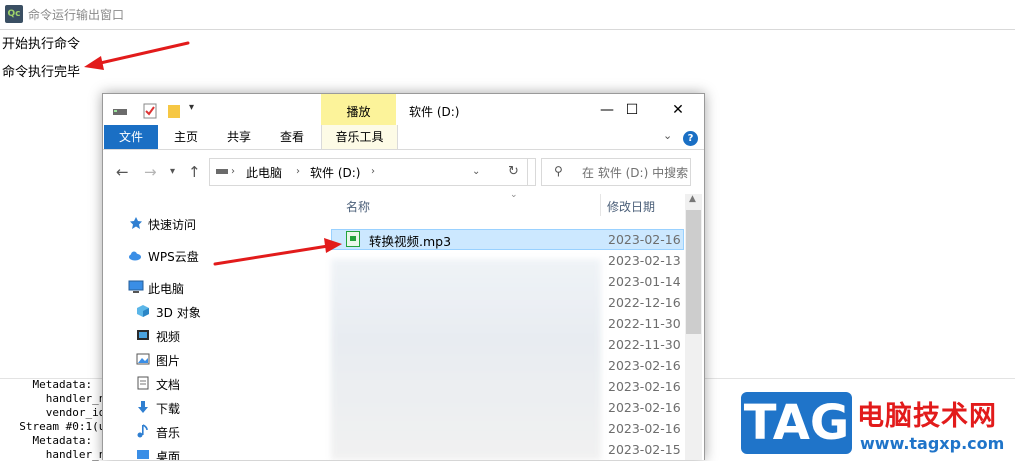 Image resolution: width=1015 pixels, height=461 pixels. What do you see at coordinates (137, 55) in the screenshot?
I see `arrow-to-output` at bounding box center [137, 55].